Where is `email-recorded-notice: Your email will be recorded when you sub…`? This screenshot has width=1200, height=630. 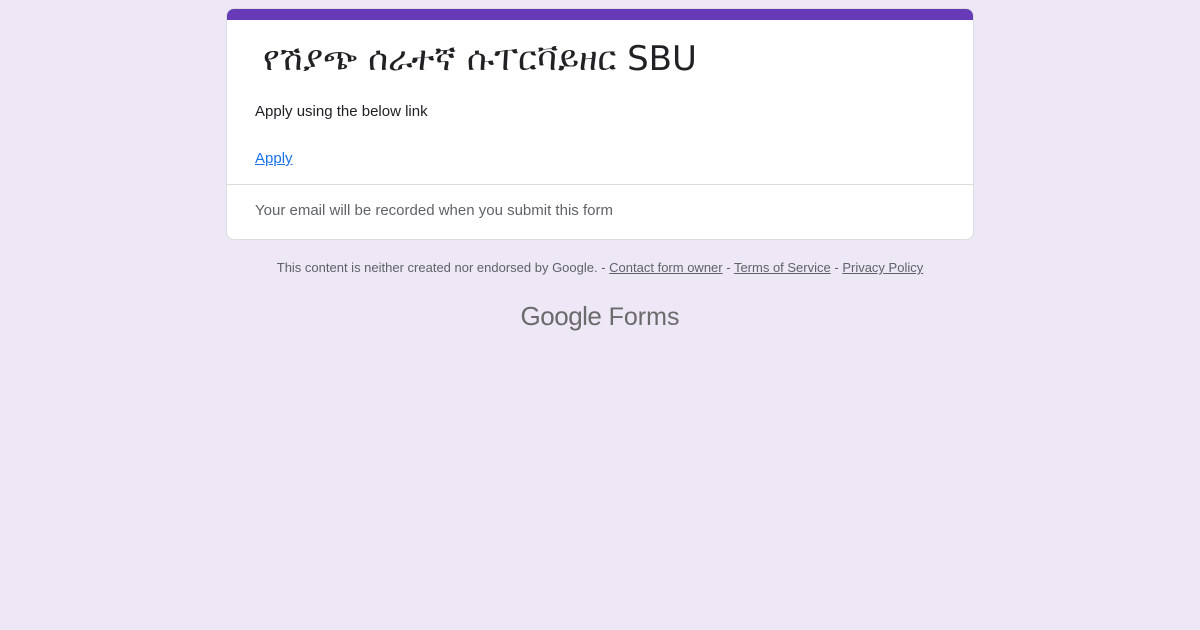 email-recorded-notice: Your email will be recorded when you sub… is located at coordinates (434, 210).